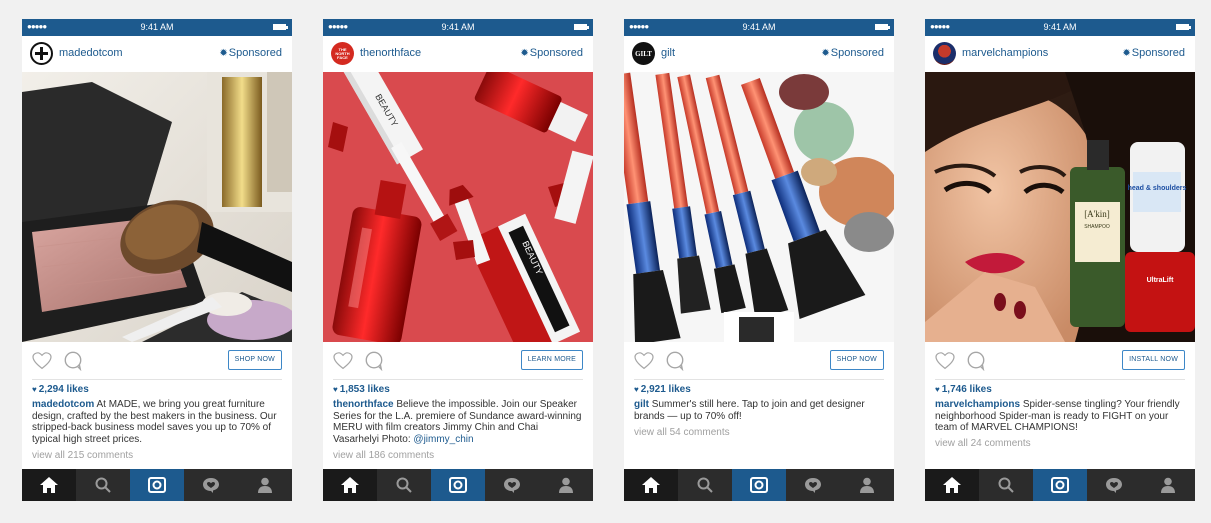 This screenshot has height=523, width=1211. I want to click on avatar-logo-text: THE NORTH FACE, so click(342, 53).